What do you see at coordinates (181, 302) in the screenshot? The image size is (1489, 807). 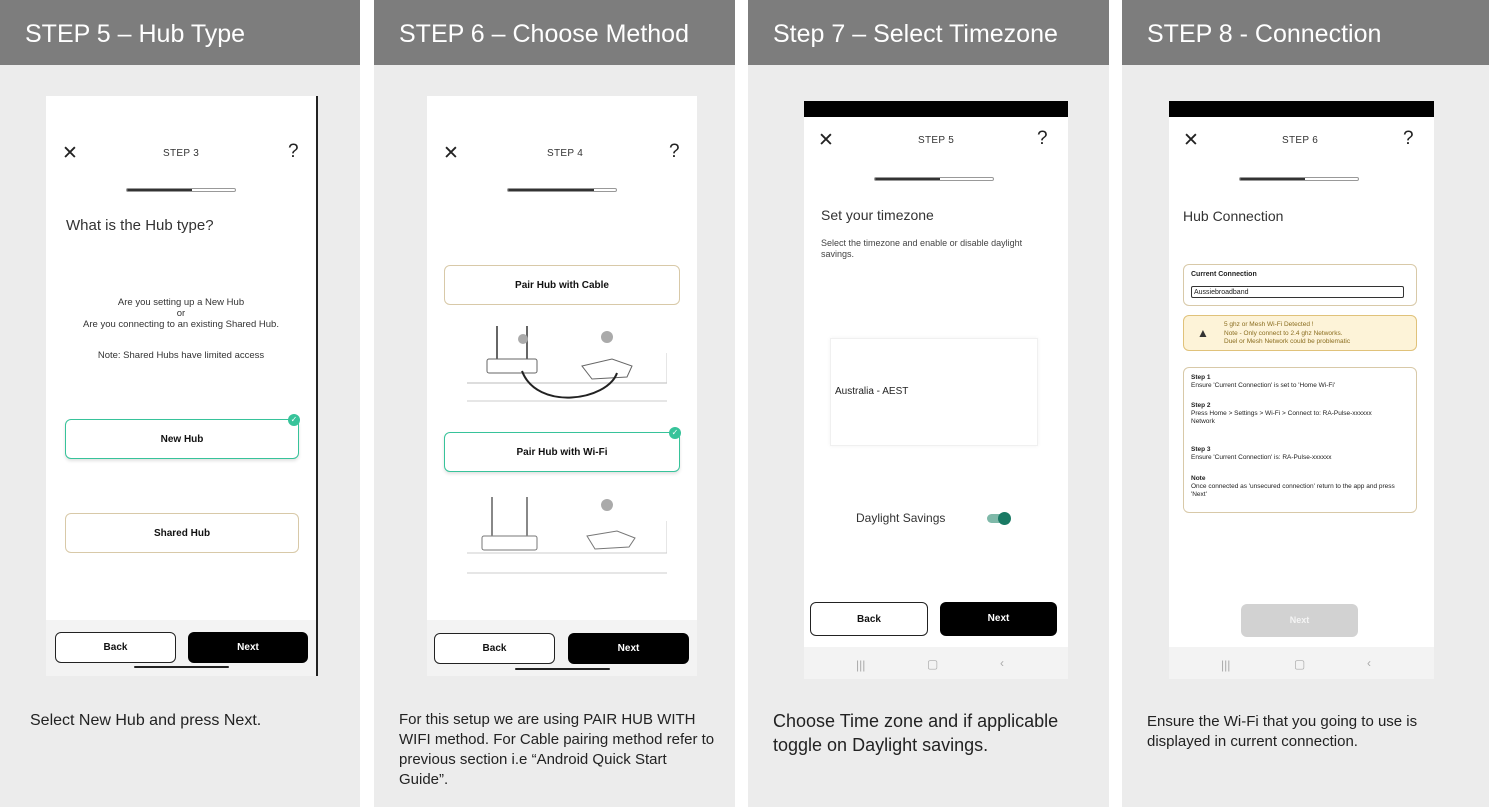 I see `question-line-1: Are you setting up a New Hub` at bounding box center [181, 302].